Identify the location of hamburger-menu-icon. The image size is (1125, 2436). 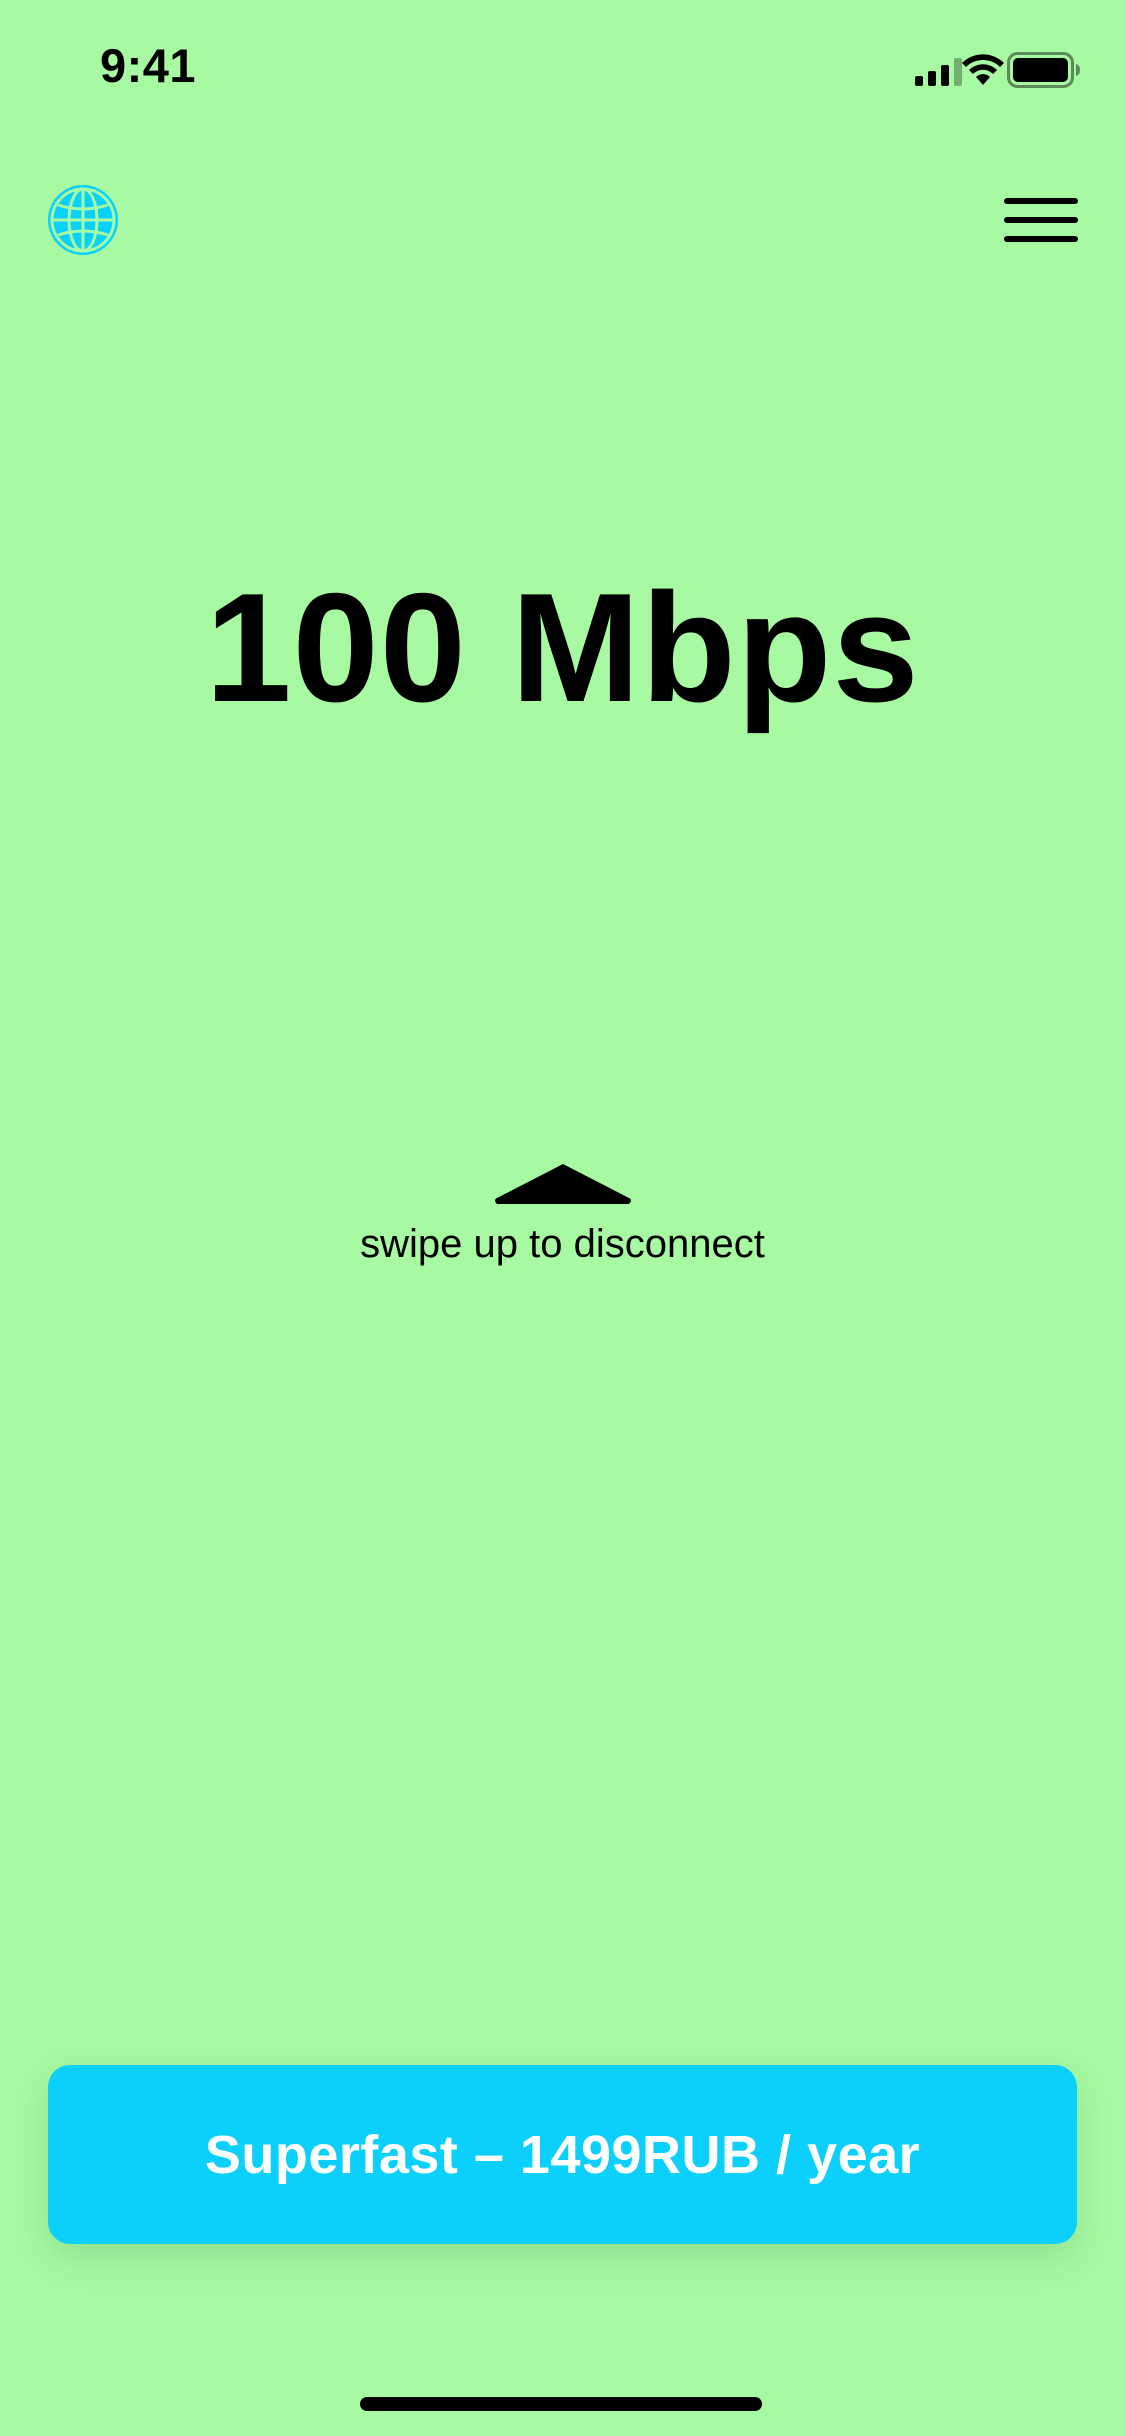
(1041, 220).